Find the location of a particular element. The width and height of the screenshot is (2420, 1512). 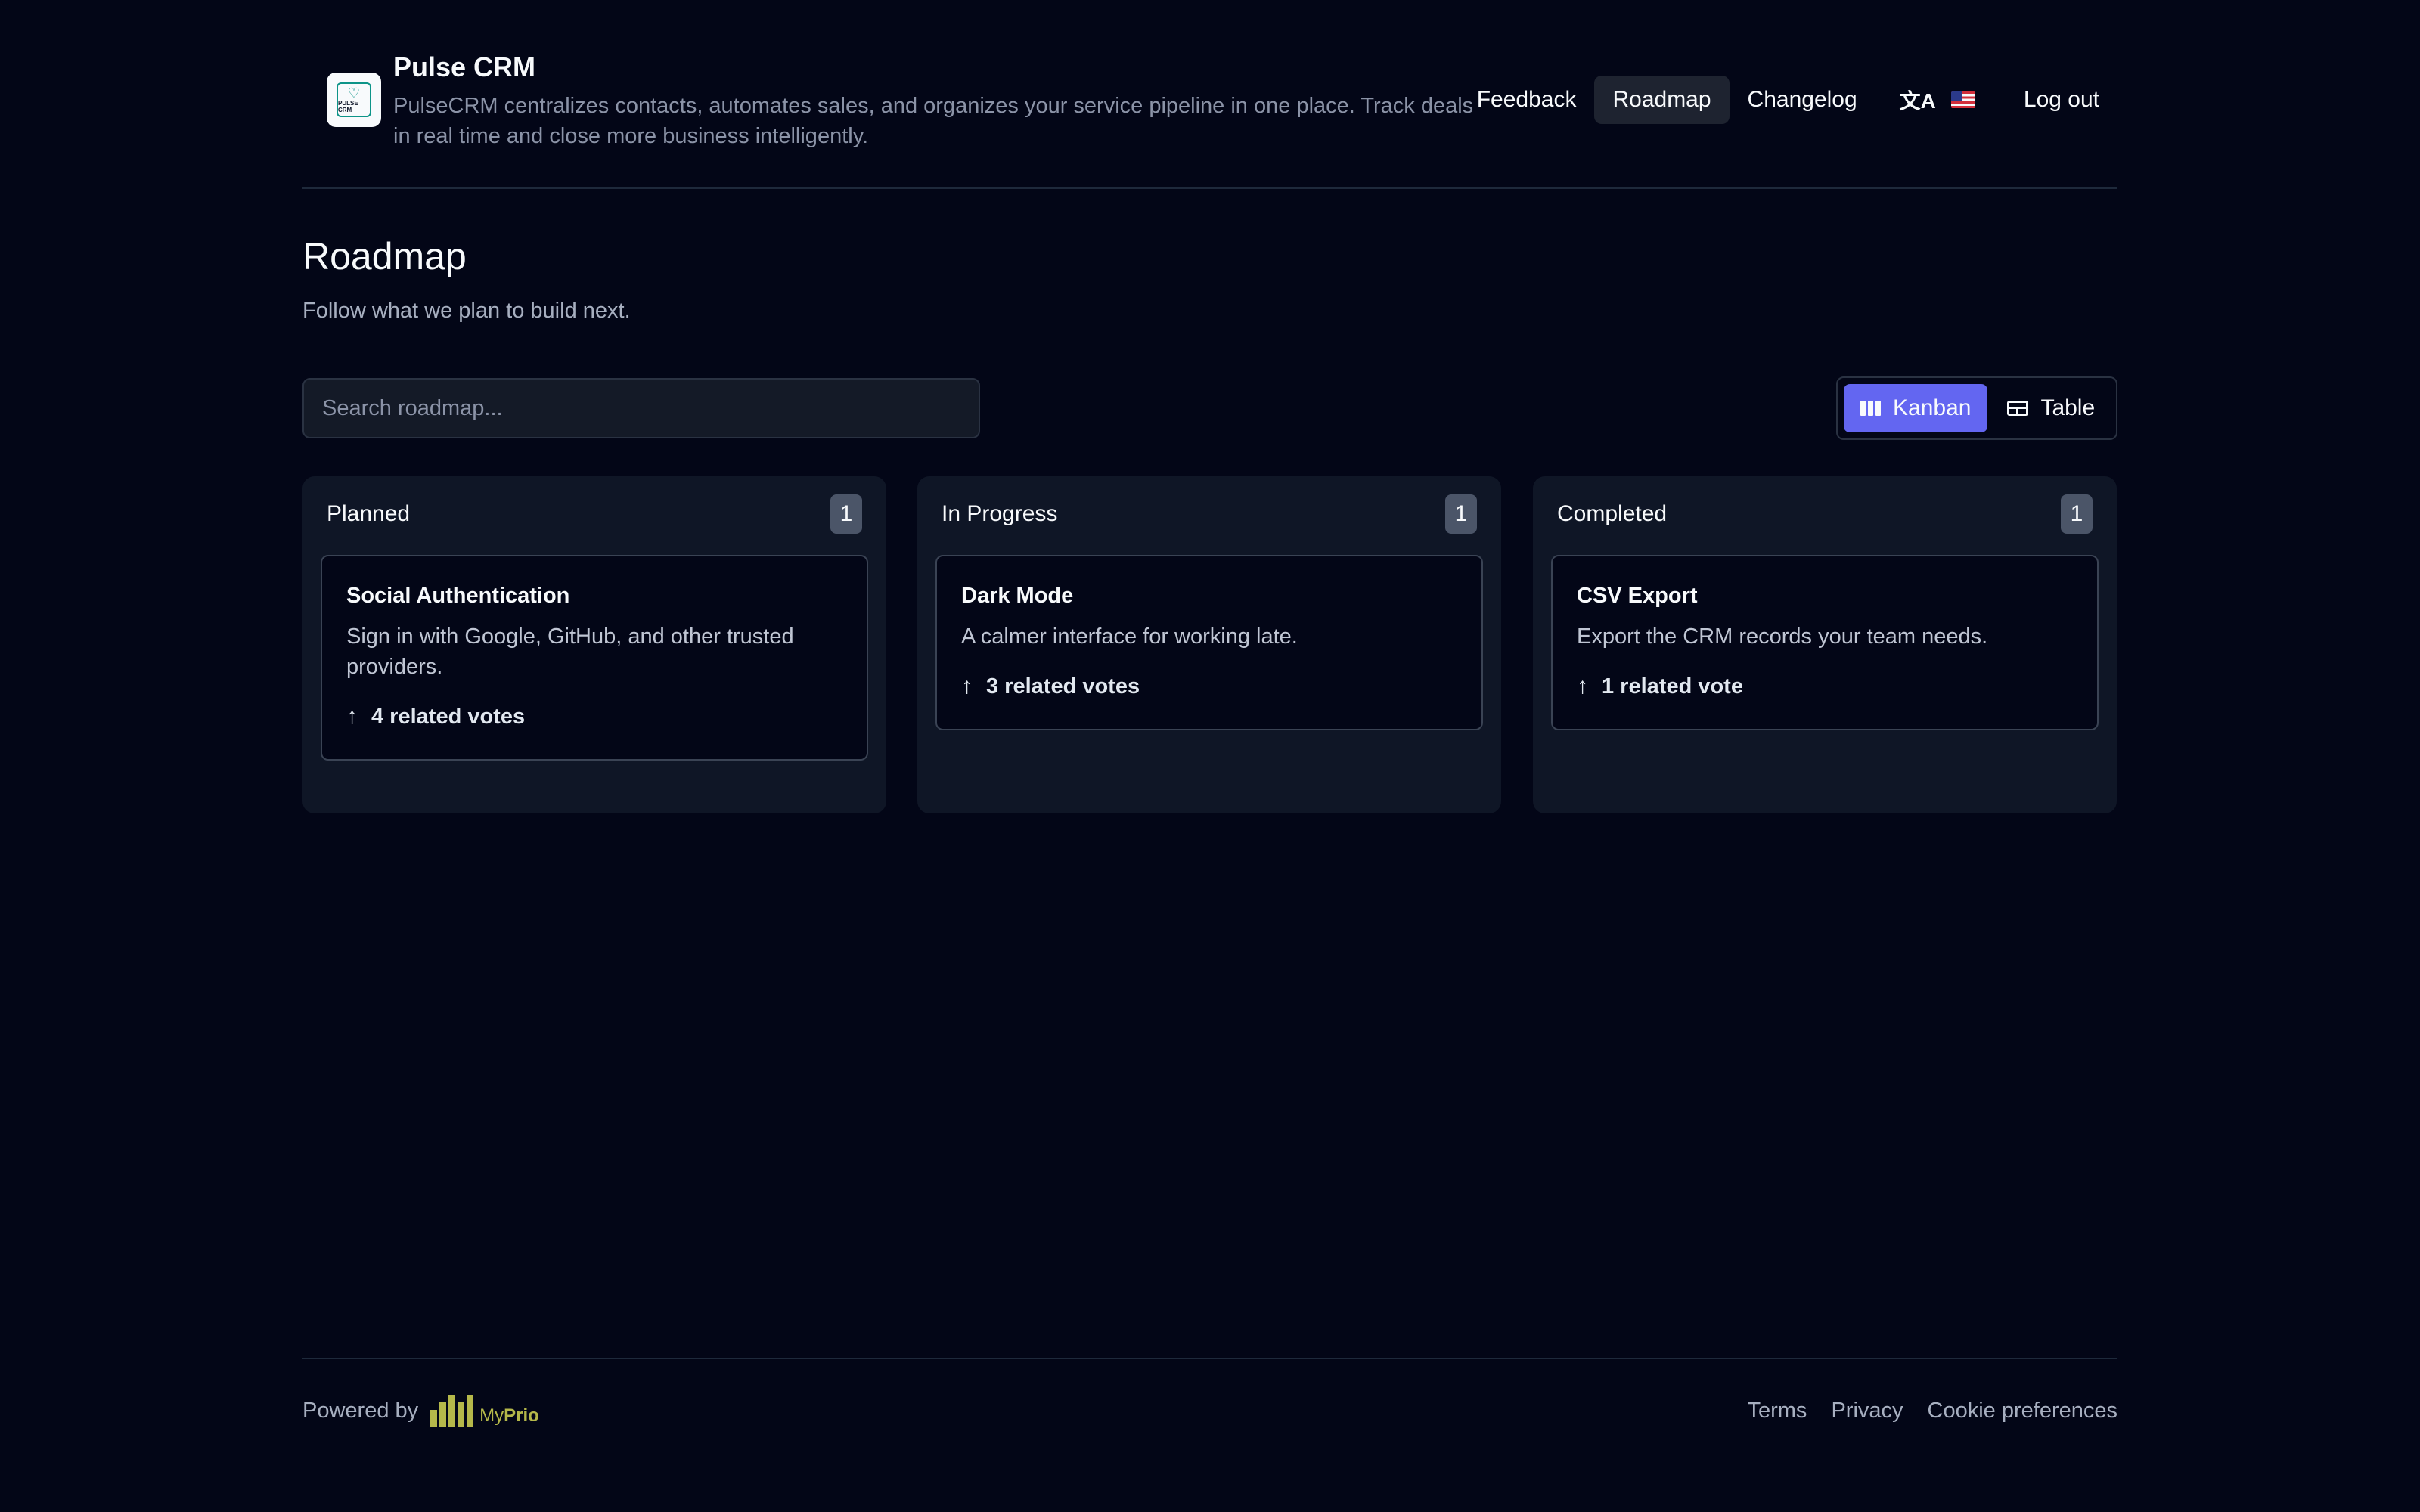

card-title: Social Authentication is located at coordinates (458, 596).